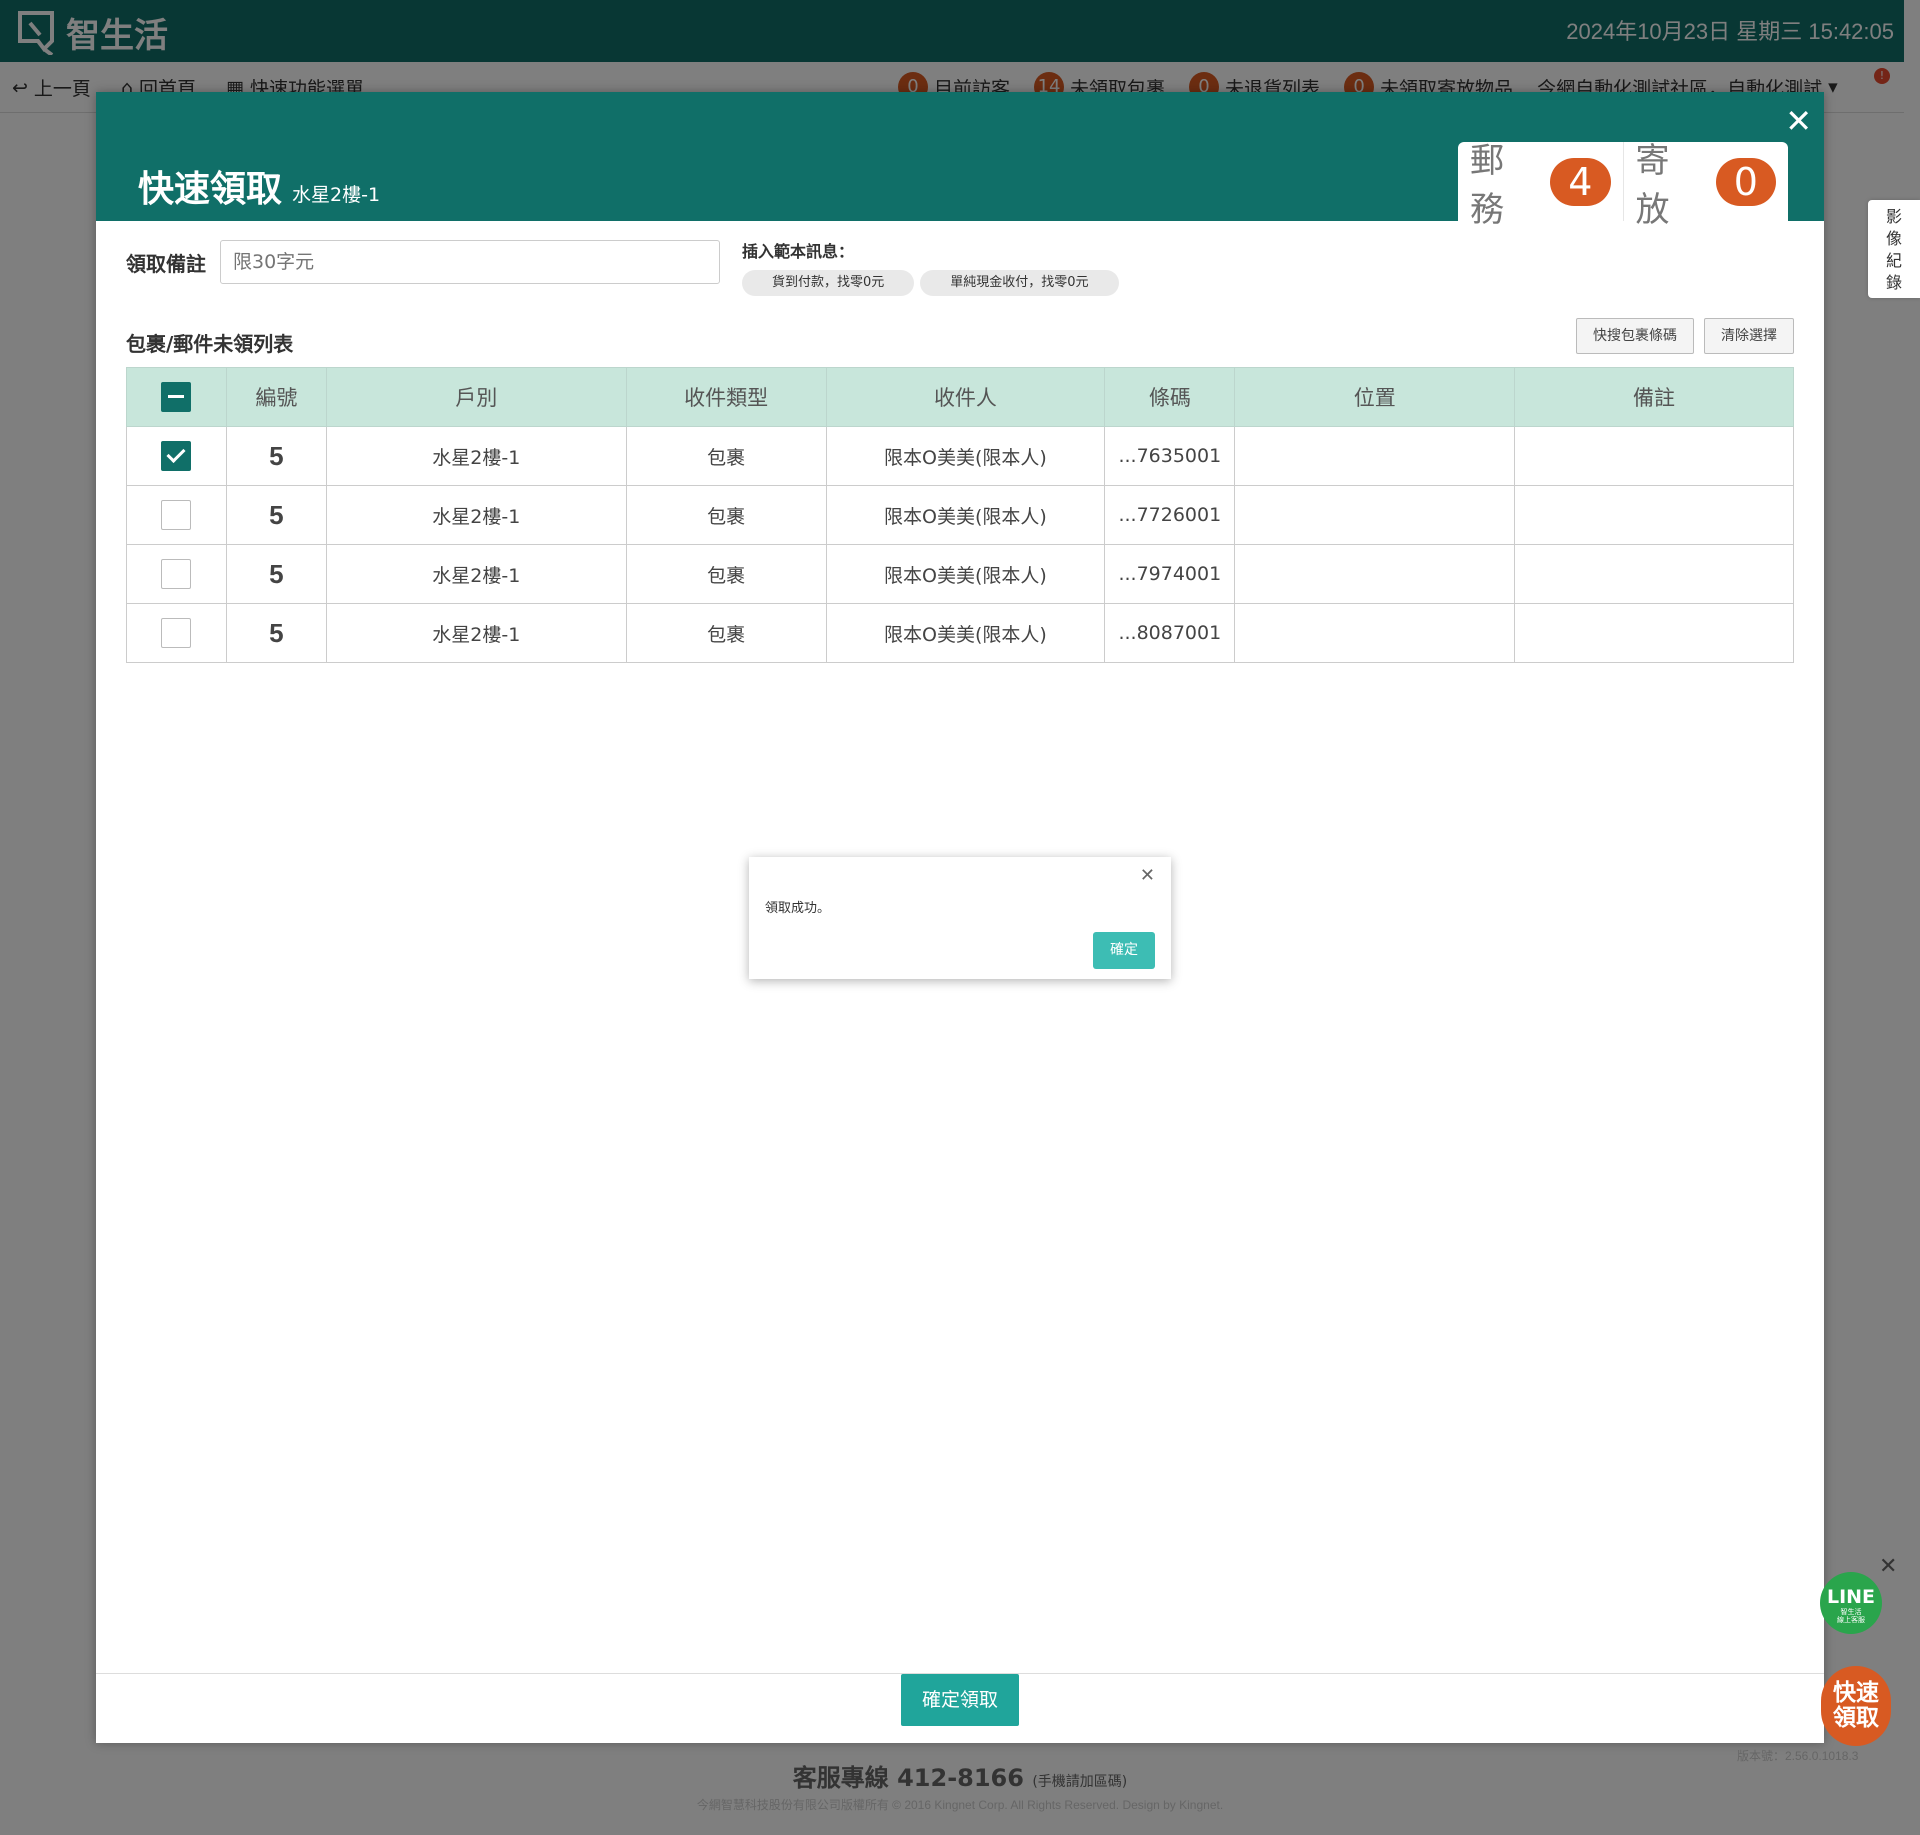 The width and height of the screenshot is (1920, 1835). What do you see at coordinates (1170, 633) in the screenshot?
I see `row-barcode: ...8087001` at bounding box center [1170, 633].